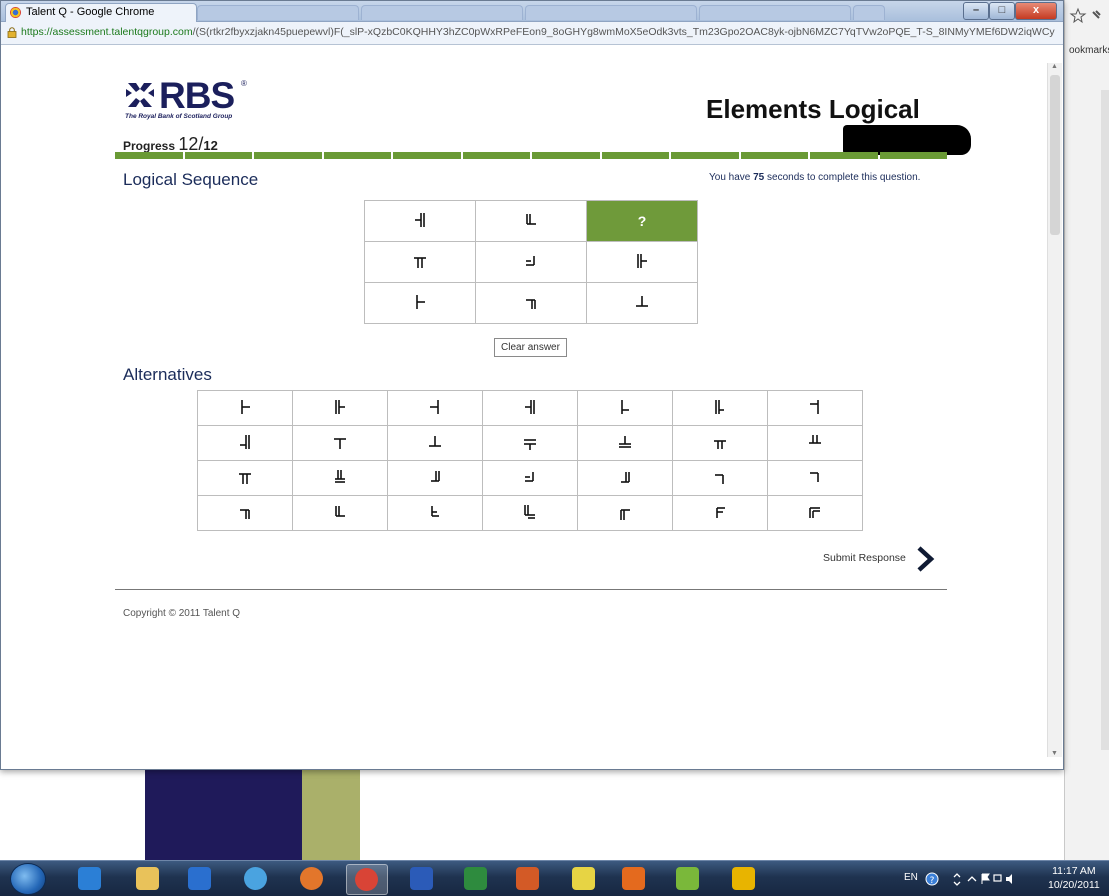 Image resolution: width=1109 pixels, height=896 pixels. I want to click on double-bottom-left-center-symbol-icon, so click(340, 476).